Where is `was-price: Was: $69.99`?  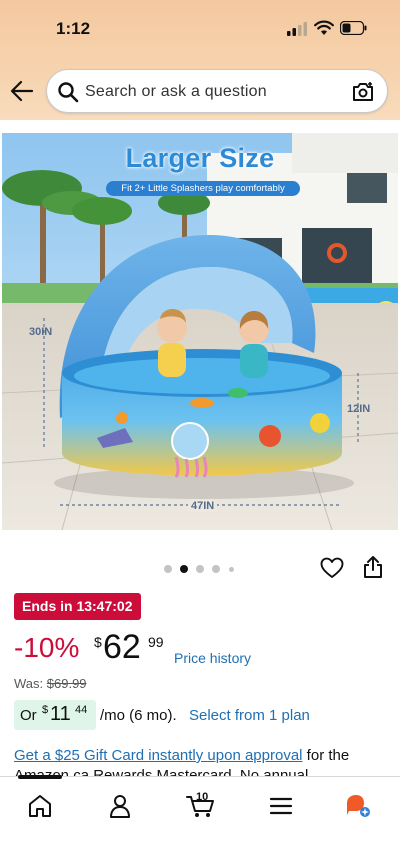 was-price: Was: $69.99 is located at coordinates (50, 683).